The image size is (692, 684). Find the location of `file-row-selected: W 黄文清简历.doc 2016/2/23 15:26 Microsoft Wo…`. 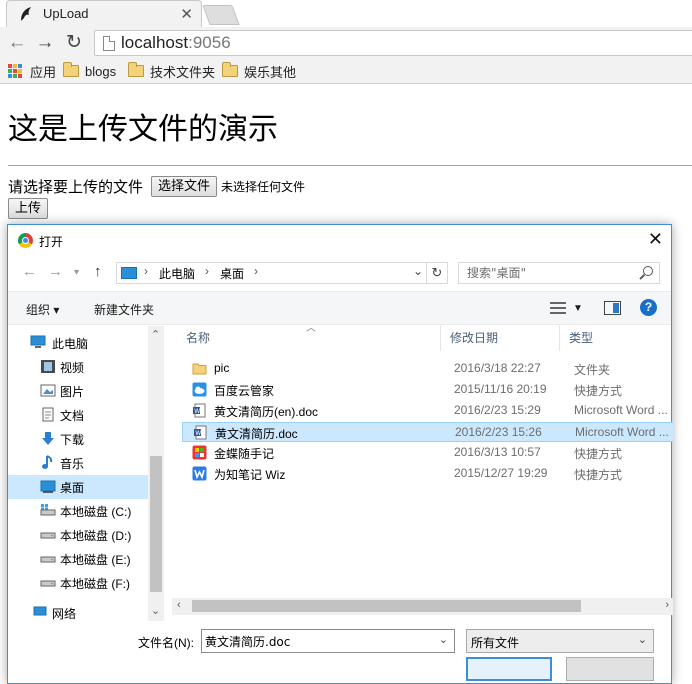

file-row-selected: W 黄文清简历.doc 2016/2/23 15:26 Microsoft Wo… is located at coordinates (427, 432).